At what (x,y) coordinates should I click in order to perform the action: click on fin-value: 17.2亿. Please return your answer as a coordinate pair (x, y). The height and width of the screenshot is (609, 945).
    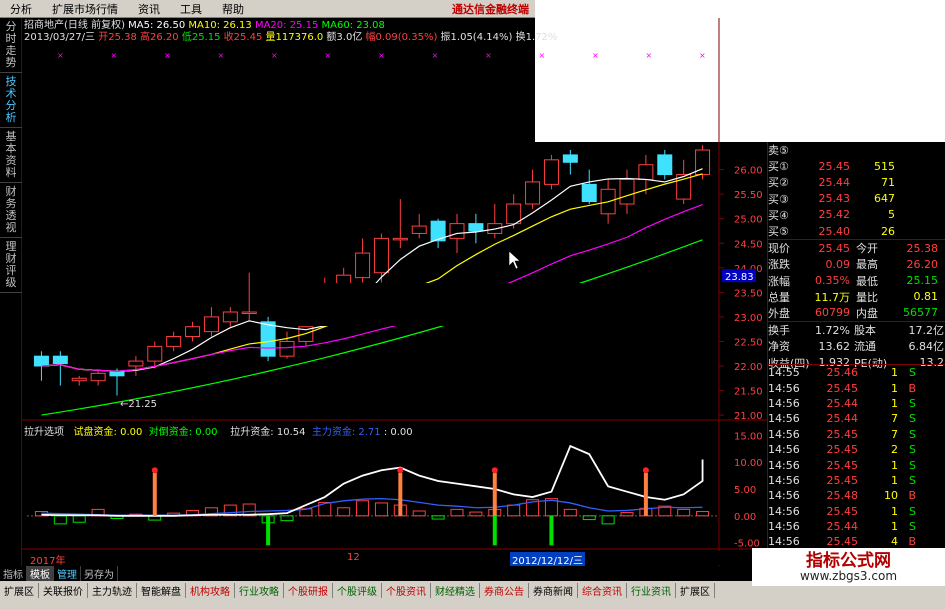
    Looking at the image, I should click on (926, 331).